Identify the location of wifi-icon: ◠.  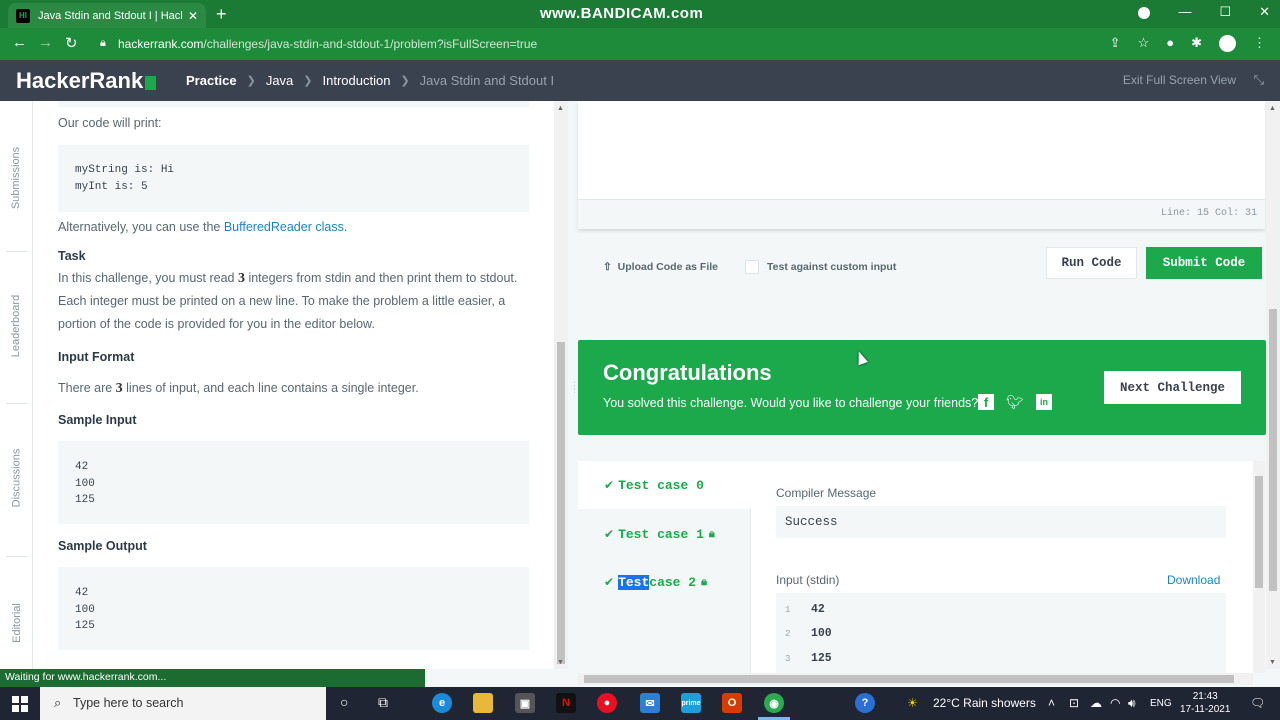
(1115, 703).